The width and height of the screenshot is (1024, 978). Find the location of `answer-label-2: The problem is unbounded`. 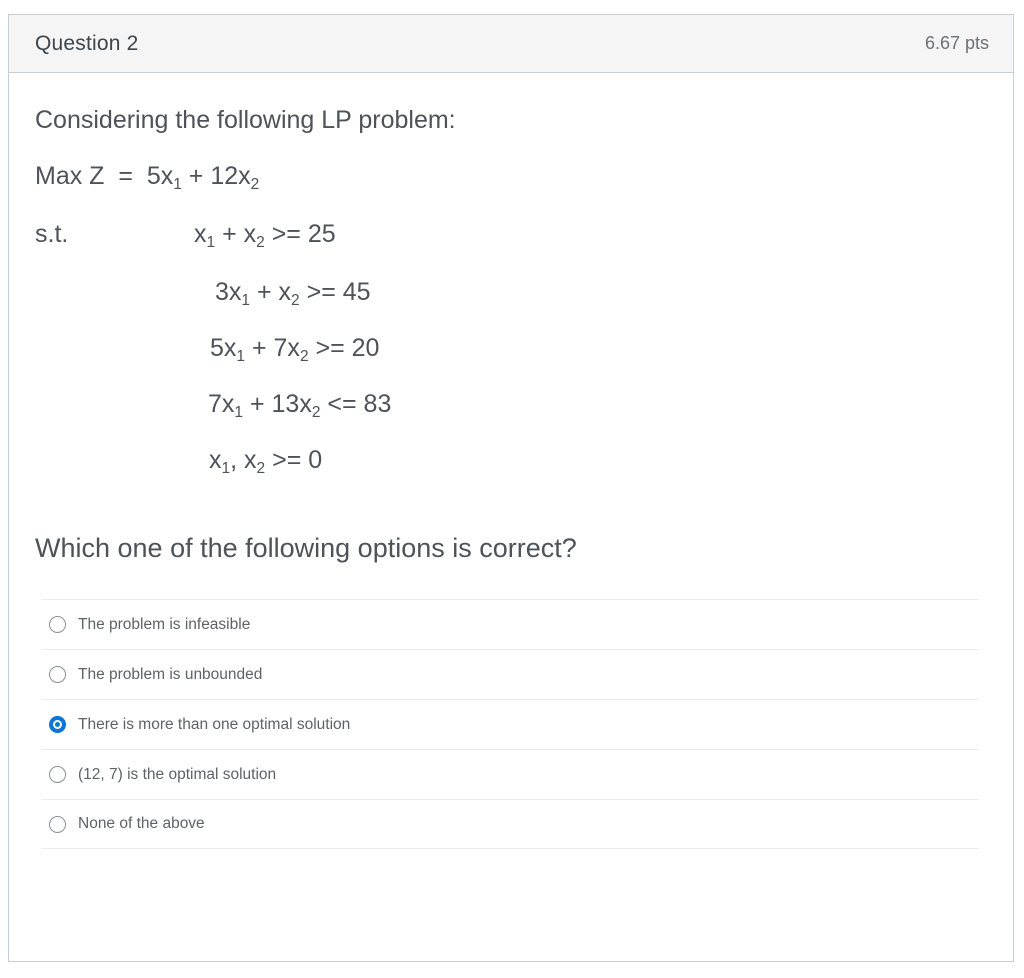

answer-label-2: The problem is unbounded is located at coordinates (170, 674).